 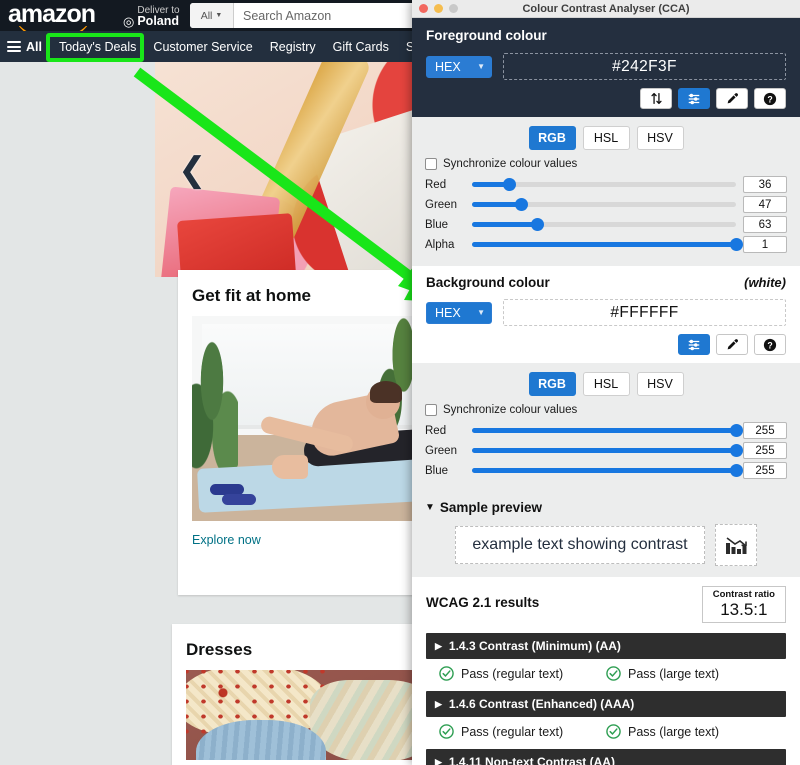 I want to click on slider-label-red: Red, so click(x=436, y=430).